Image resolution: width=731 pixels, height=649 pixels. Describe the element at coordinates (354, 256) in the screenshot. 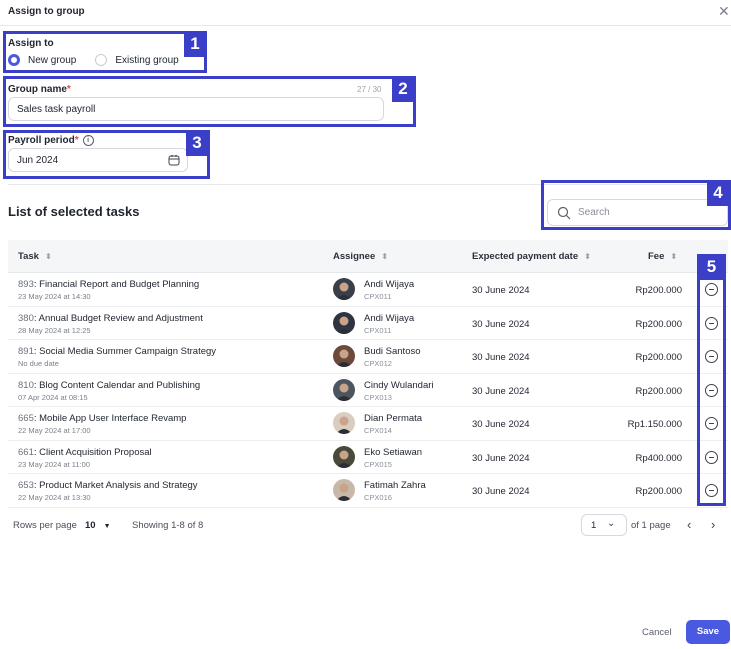

I see `header-label: Assignee` at that location.